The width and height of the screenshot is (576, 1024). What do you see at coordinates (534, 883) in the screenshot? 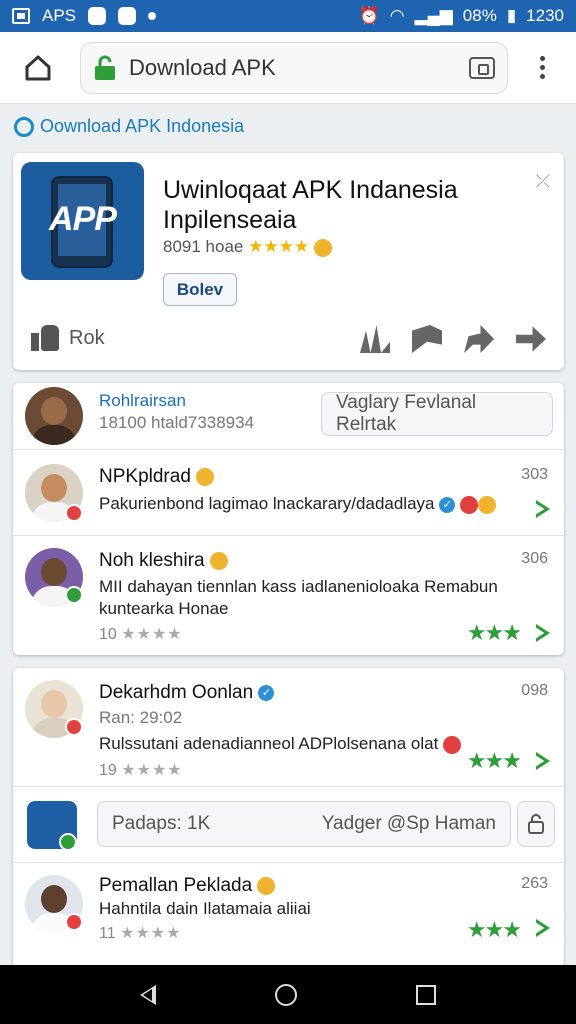
I see `item-count: 263` at bounding box center [534, 883].